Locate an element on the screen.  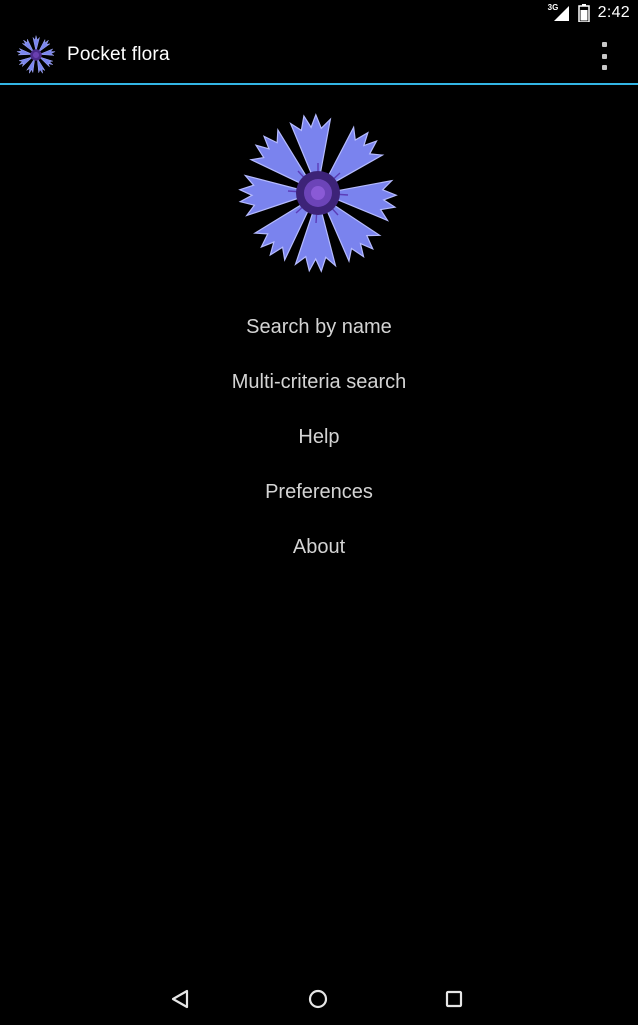
navigation-bar is located at coordinates (319, 999).